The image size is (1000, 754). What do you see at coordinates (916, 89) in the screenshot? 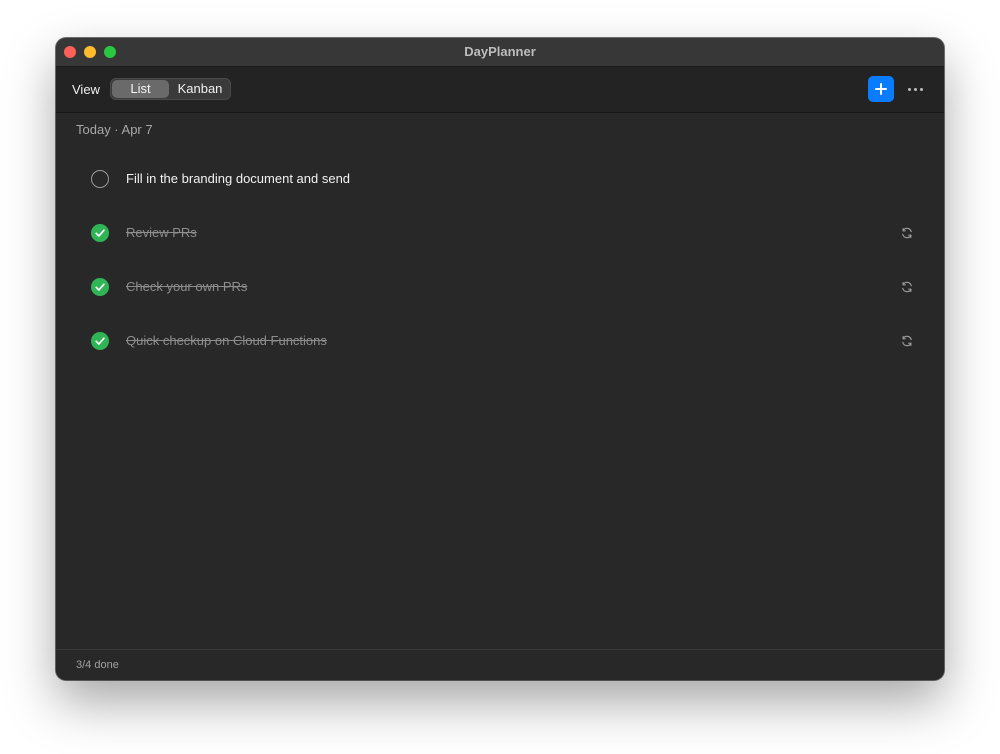
I see `more-options-button` at bounding box center [916, 89].